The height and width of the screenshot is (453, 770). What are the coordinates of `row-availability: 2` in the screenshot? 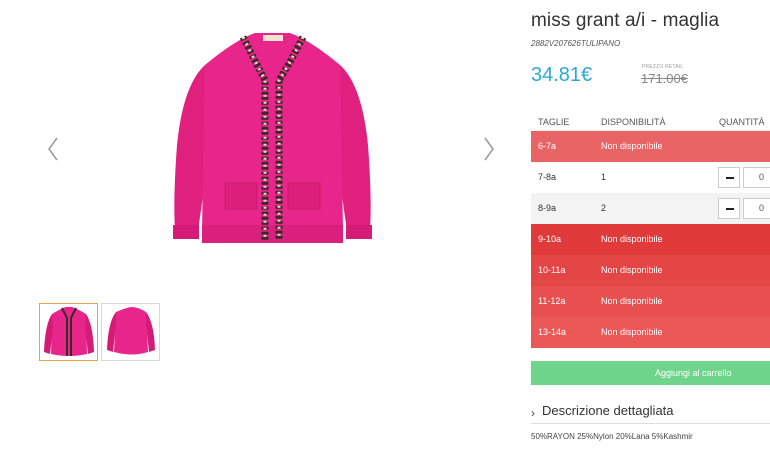 It's located at (604, 208).